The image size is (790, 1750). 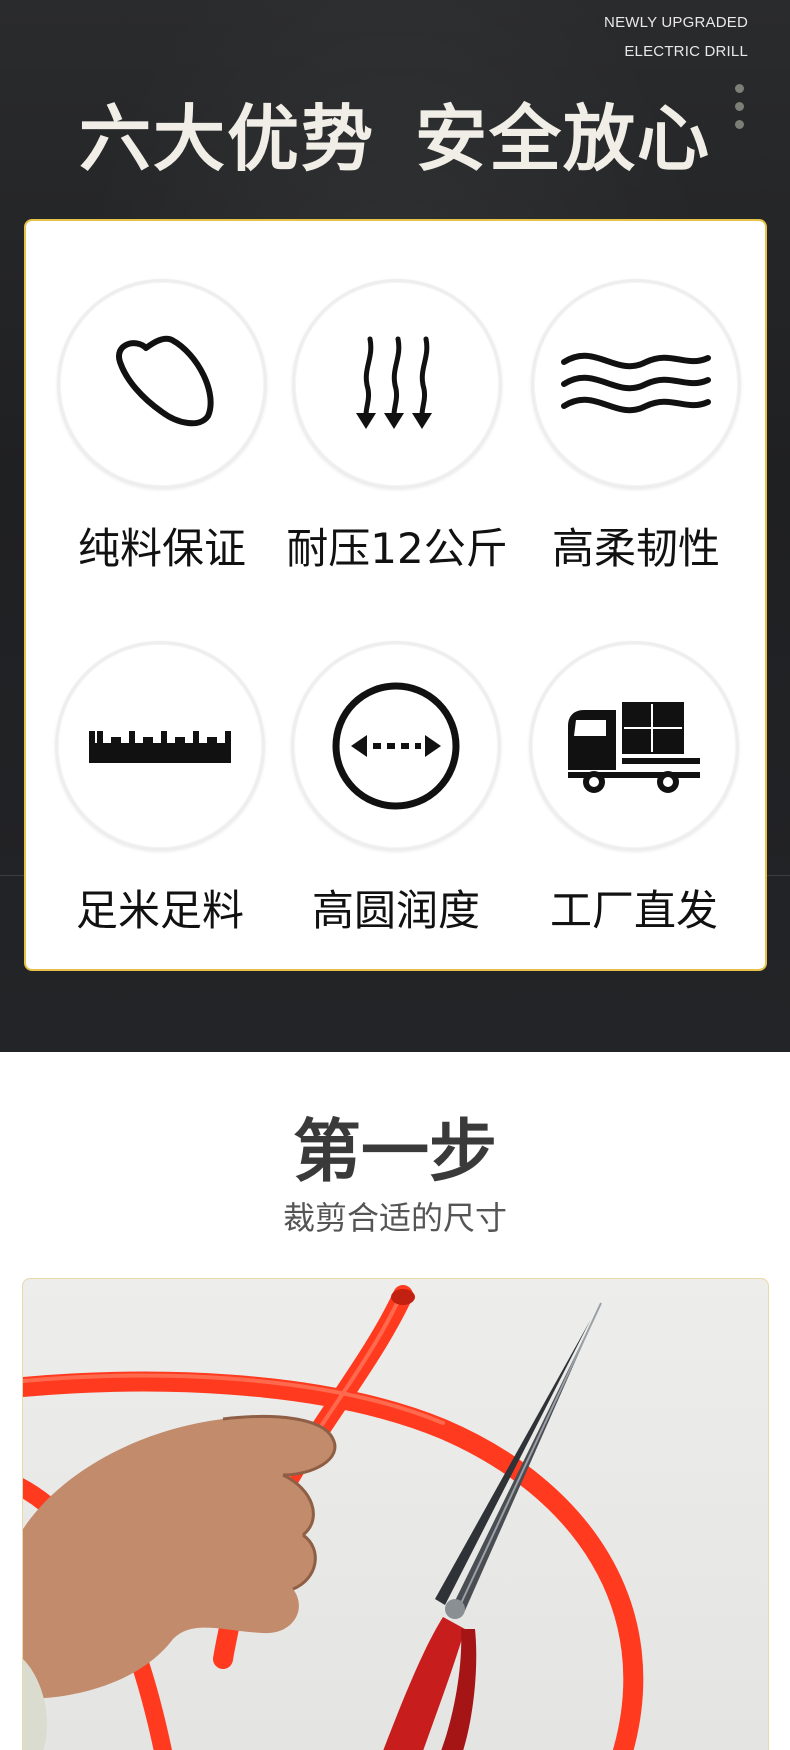 I want to click on feature-item-roundness: 高圆润度, so click(x=396, y=789).